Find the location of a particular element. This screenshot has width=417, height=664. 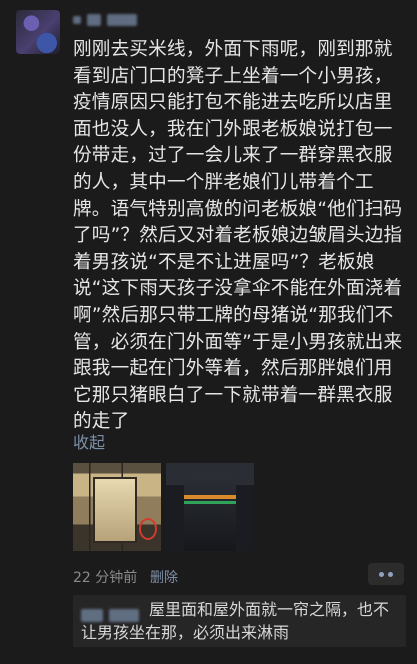

delete-link: 删除 is located at coordinates (164, 577).